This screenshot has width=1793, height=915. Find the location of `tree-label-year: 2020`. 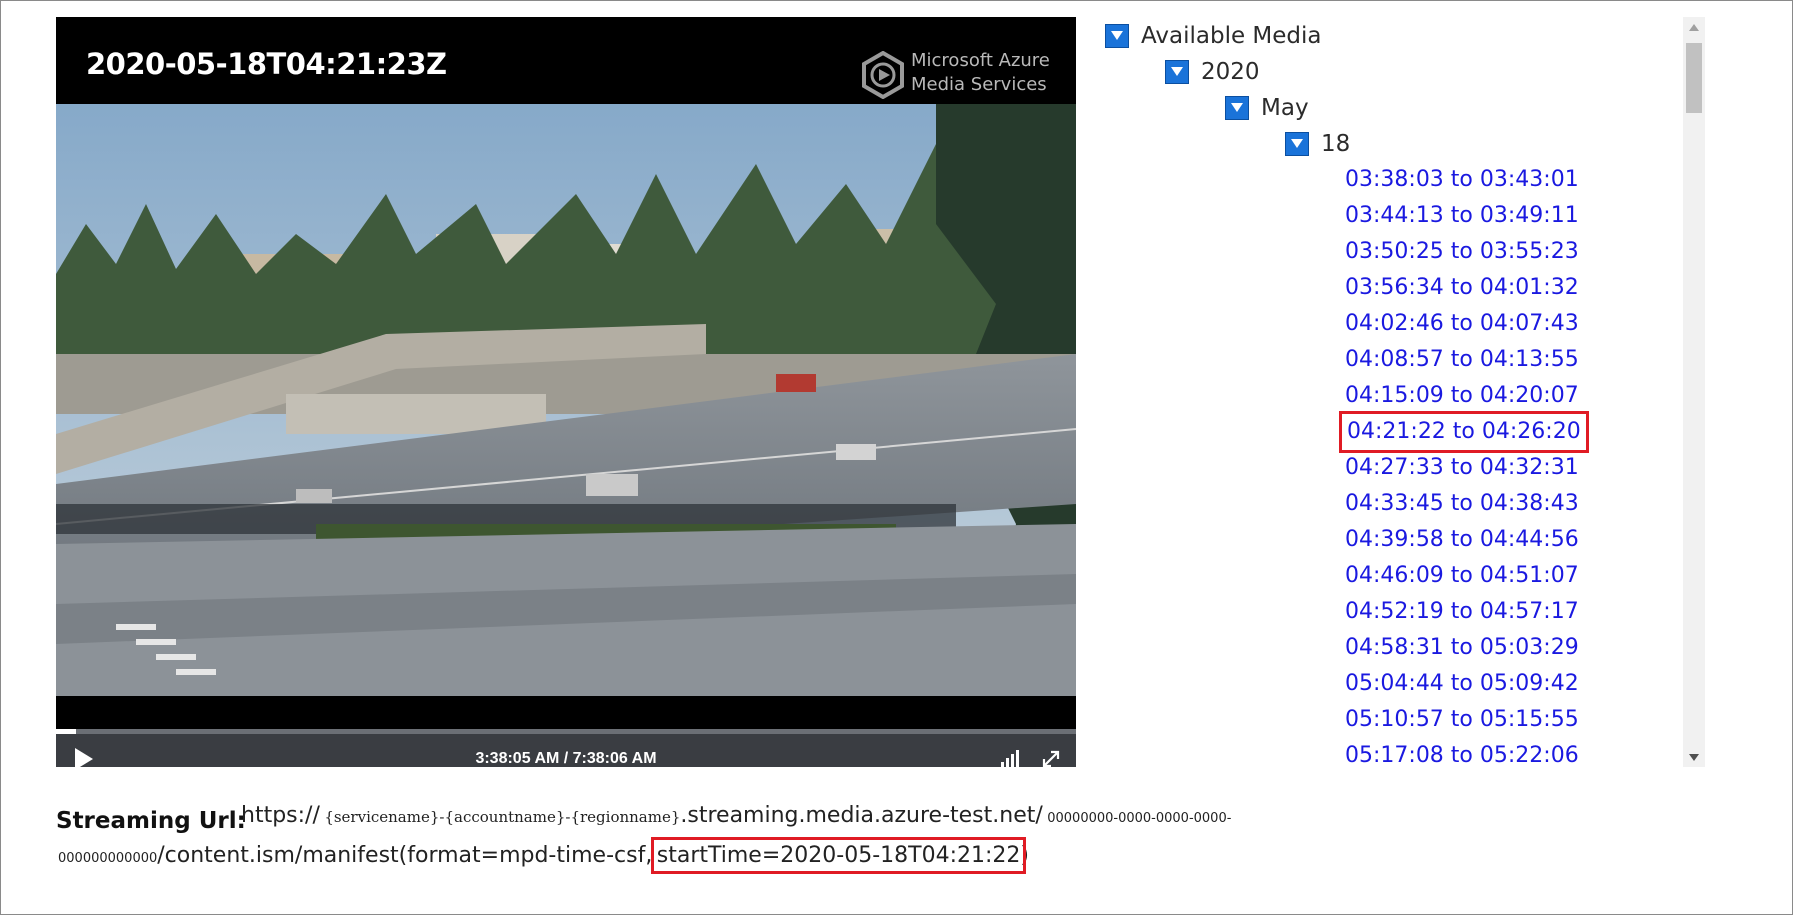

tree-label-year: 2020 is located at coordinates (1230, 72).